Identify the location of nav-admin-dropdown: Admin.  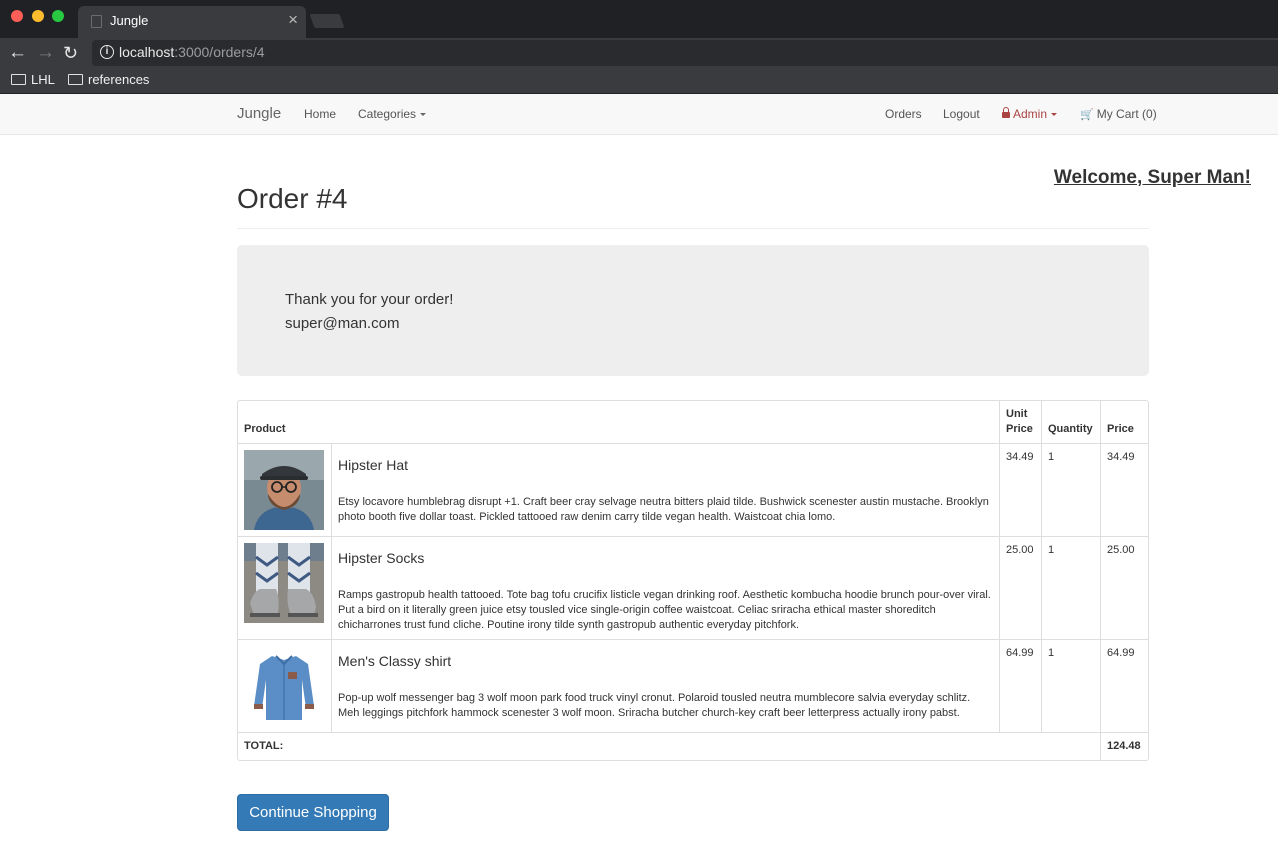
(1030, 114).